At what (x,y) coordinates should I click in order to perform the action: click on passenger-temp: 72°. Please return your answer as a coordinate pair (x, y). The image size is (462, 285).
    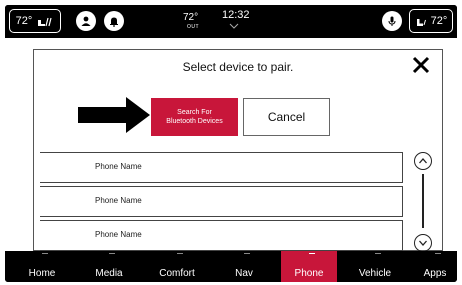
    Looking at the image, I should click on (439, 21).